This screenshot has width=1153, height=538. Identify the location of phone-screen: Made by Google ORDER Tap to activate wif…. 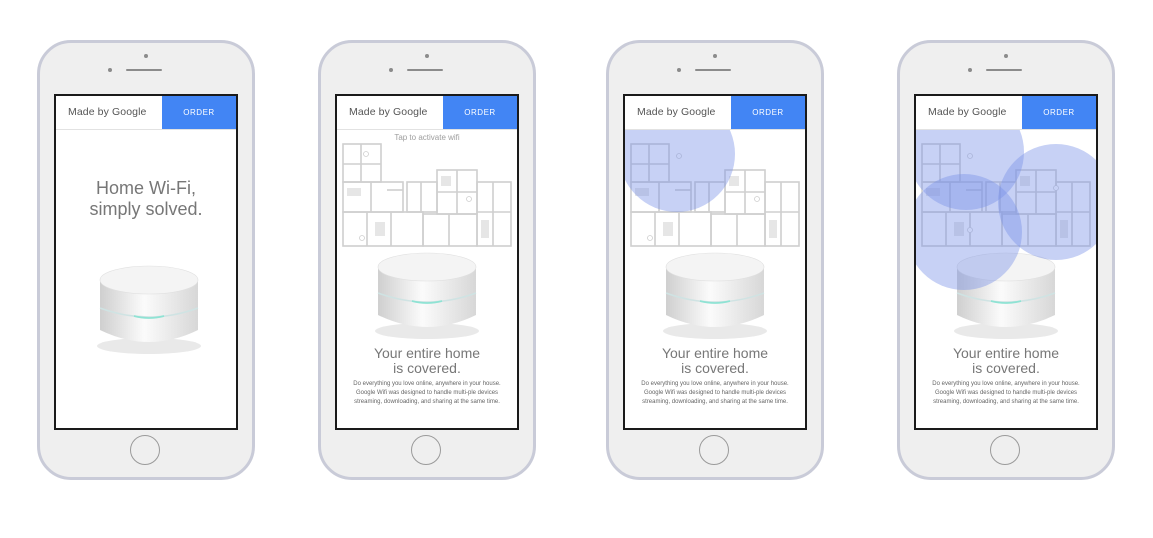
(427, 262).